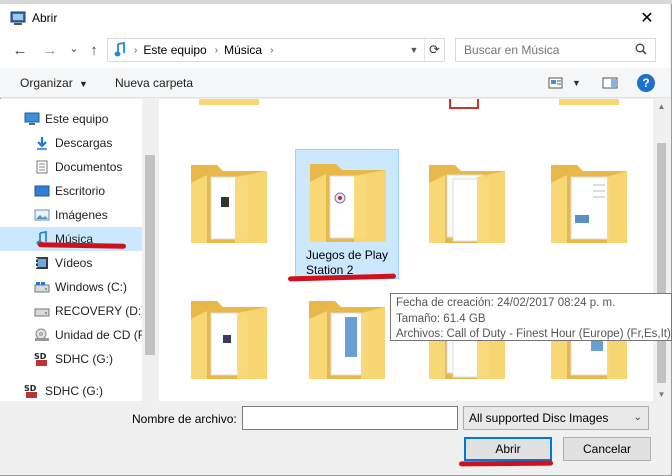 This screenshot has height=476, width=672. I want to click on new-folder-button: Nueva carpeta, so click(154, 83).